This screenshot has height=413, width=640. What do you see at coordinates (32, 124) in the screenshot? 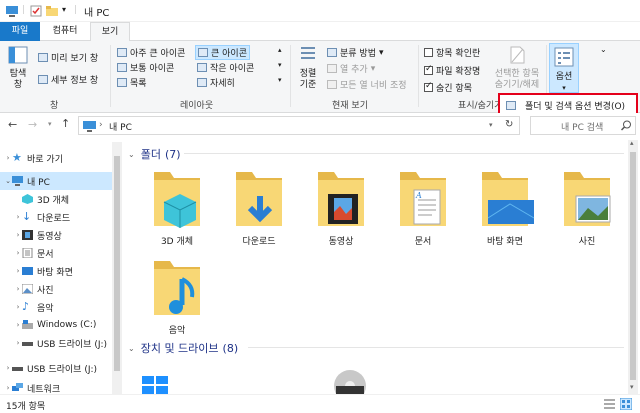
I see `forward-button: →` at bounding box center [32, 124].